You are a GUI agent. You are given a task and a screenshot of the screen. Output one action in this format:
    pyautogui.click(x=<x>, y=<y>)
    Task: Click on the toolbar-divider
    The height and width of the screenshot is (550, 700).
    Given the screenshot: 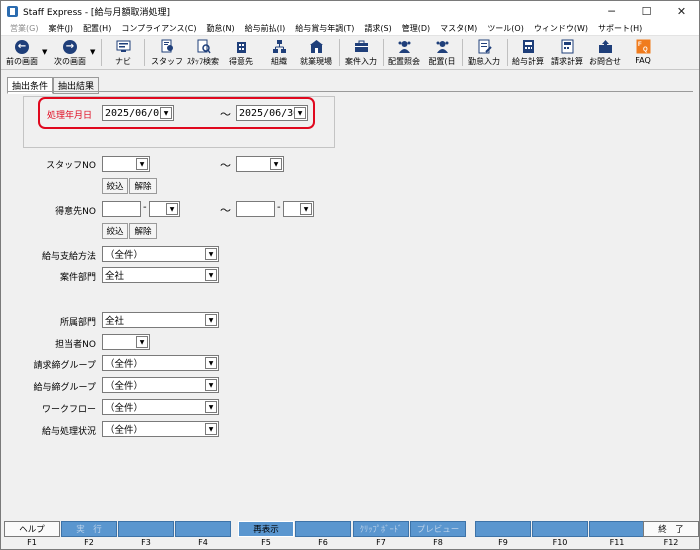 What is the action you would take?
    pyautogui.click(x=383, y=52)
    